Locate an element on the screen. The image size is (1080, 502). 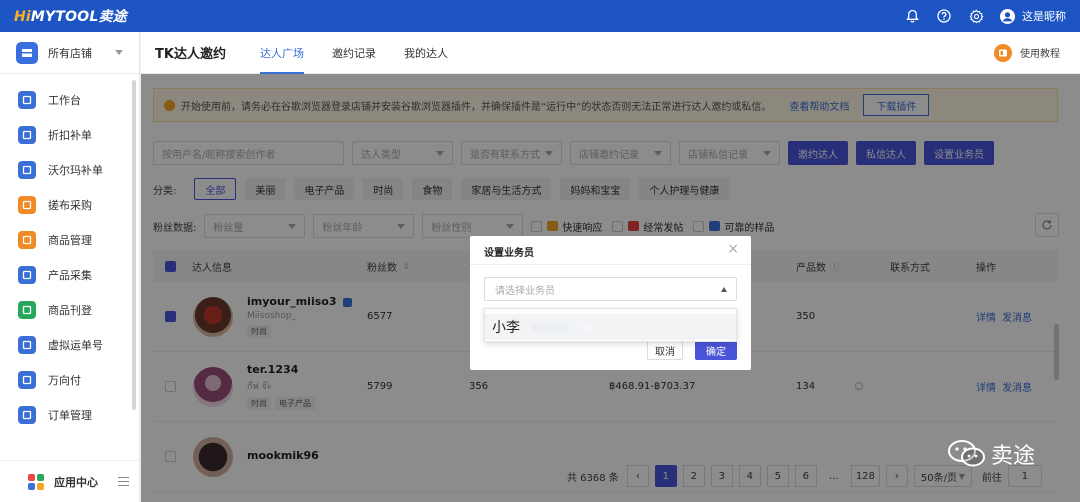
dropdown-option: 小李 is located at coordinates (610, 327).